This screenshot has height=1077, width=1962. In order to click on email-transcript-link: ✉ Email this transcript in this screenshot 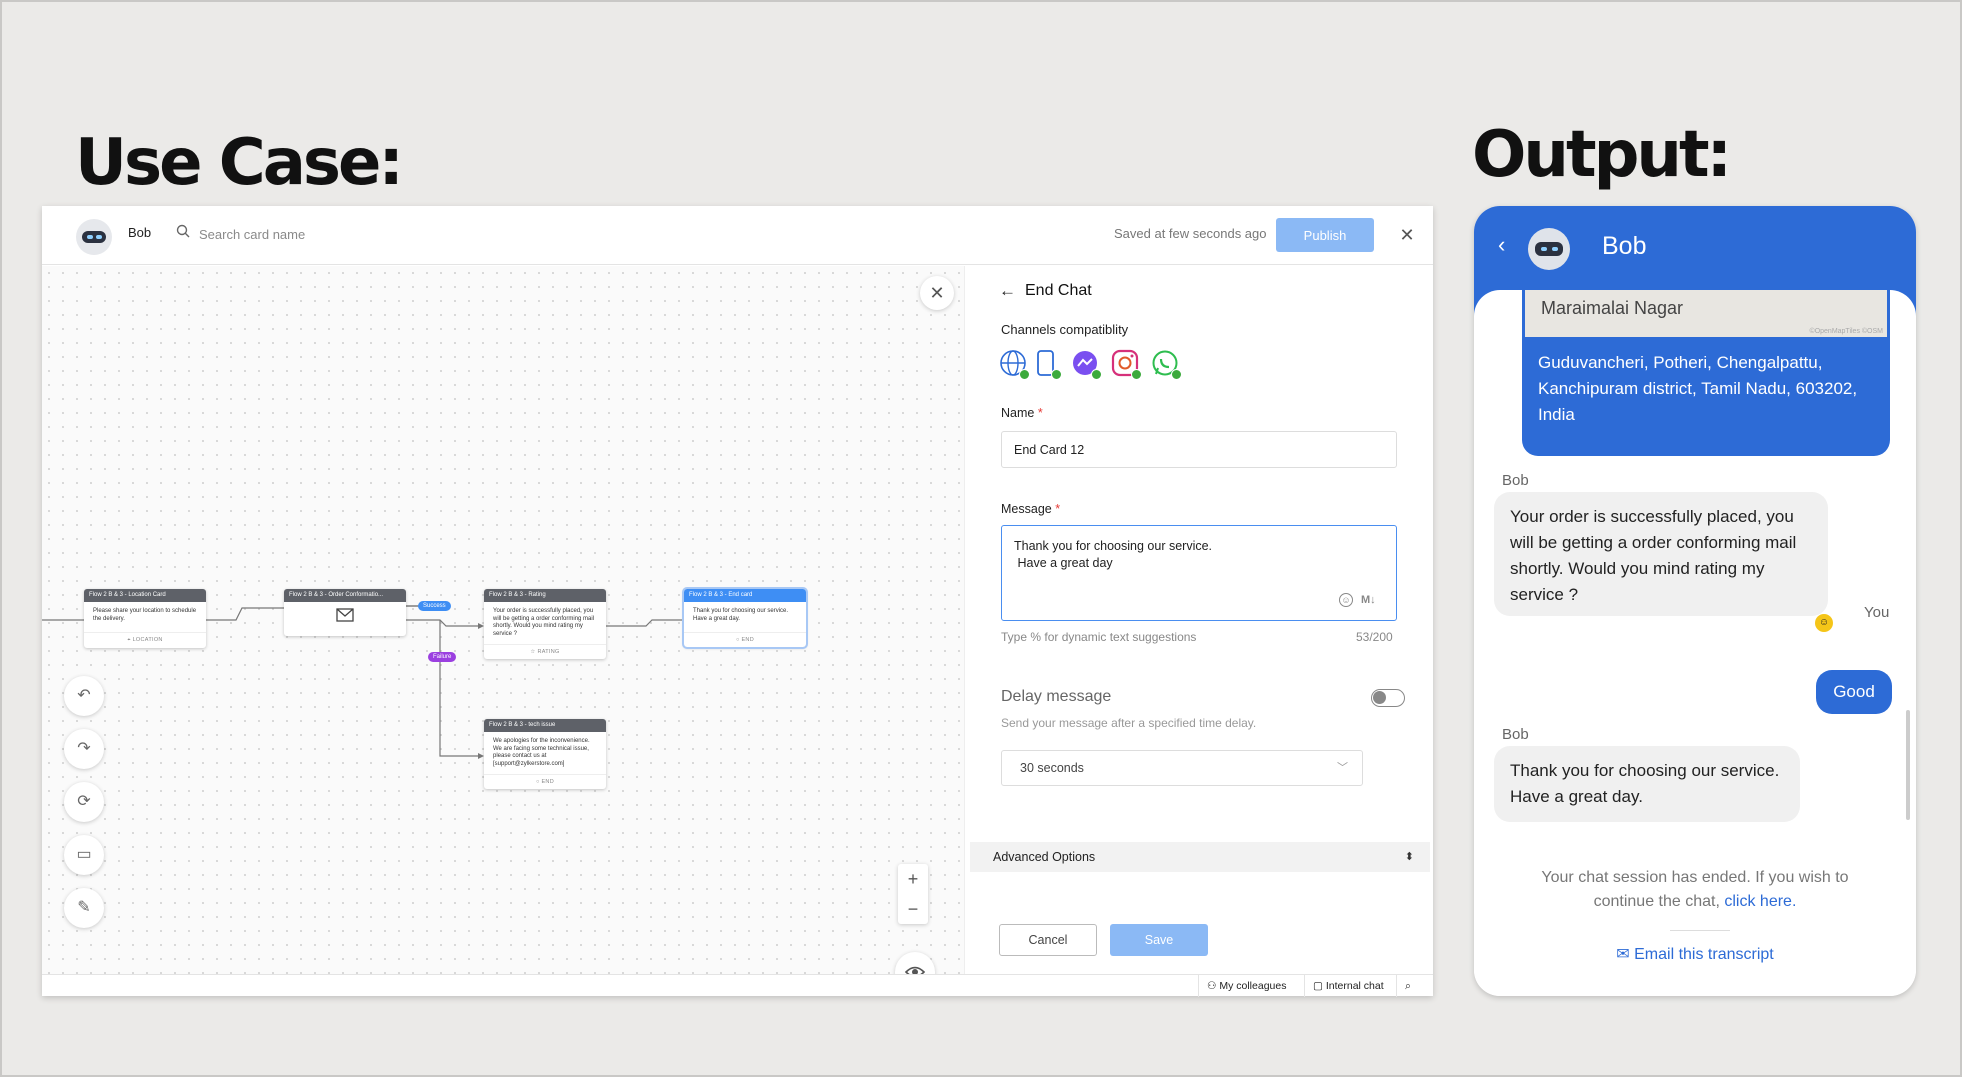, I will do `click(1695, 954)`.